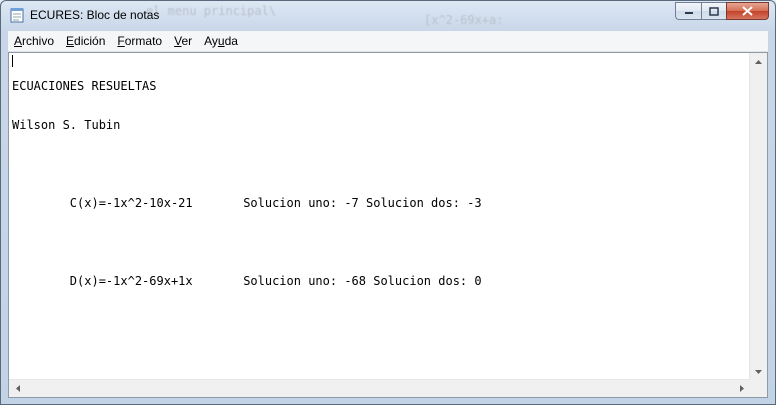 Image resolution: width=776 pixels, height=405 pixels. I want to click on minimize-button, so click(688, 11).